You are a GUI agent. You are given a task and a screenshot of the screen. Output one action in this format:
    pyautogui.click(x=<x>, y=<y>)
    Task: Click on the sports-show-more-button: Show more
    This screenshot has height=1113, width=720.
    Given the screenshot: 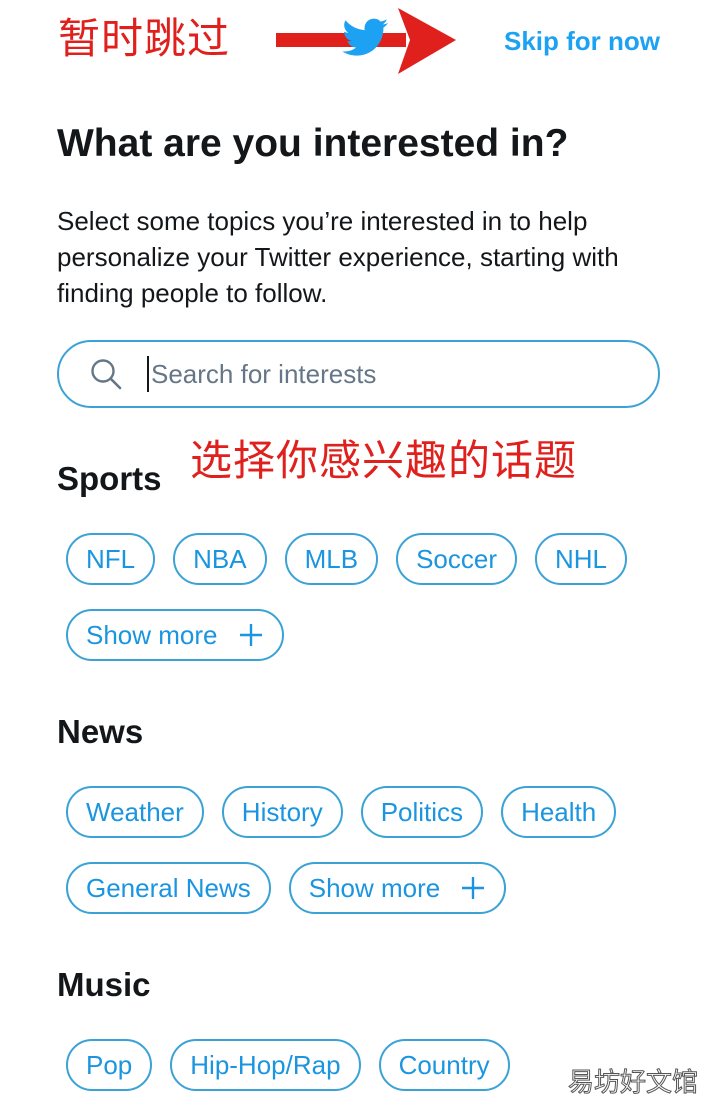 What is the action you would take?
    pyautogui.click(x=175, y=635)
    